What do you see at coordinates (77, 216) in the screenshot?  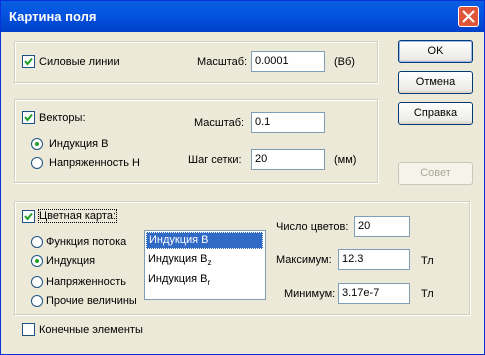 I see `color-map-label: Цветная карта:` at bounding box center [77, 216].